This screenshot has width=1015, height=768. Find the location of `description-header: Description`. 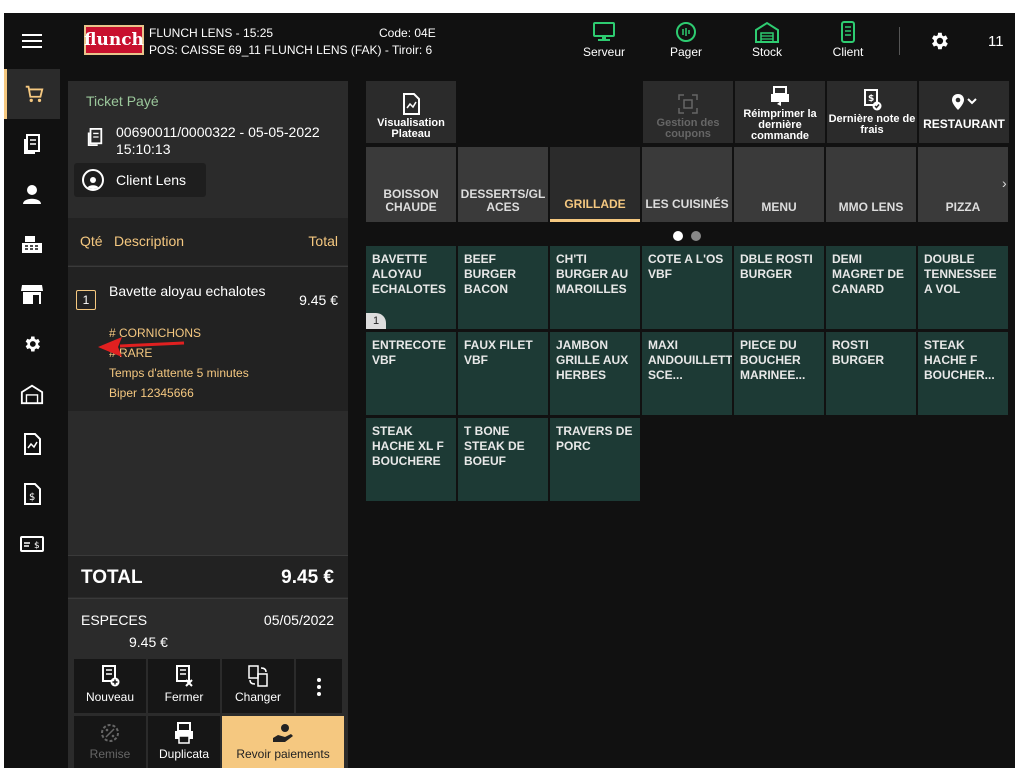

description-header: Description is located at coordinates (149, 241).